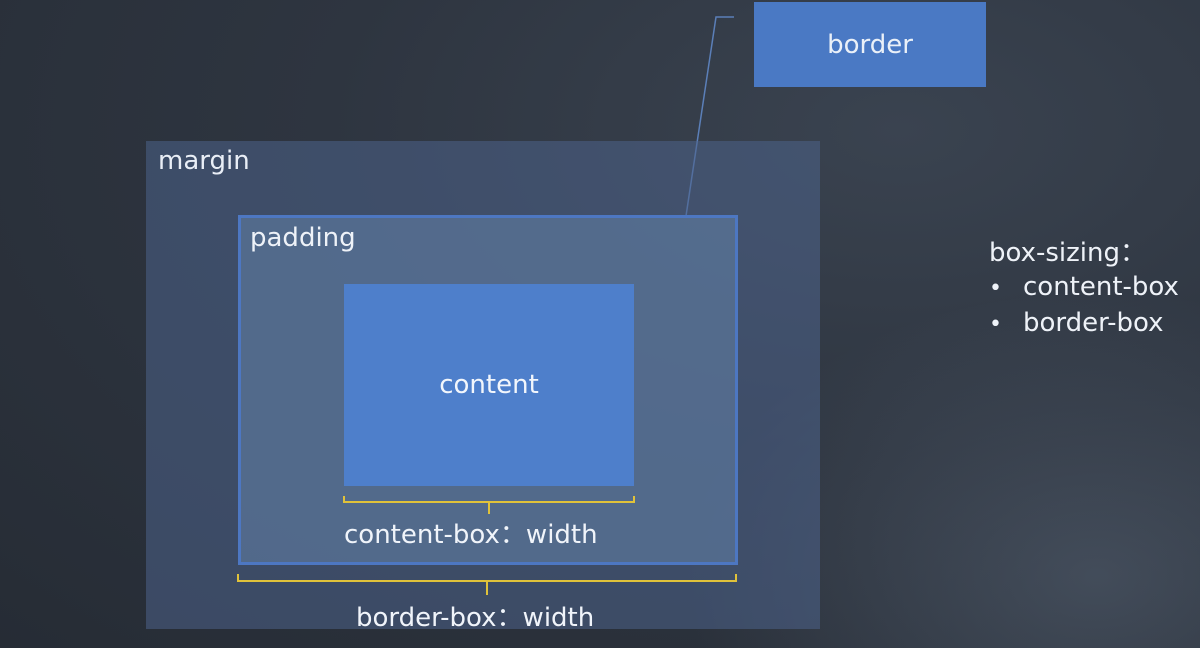 Image resolution: width=1200 pixels, height=648 pixels. I want to click on margin-label: margin, so click(204, 161).